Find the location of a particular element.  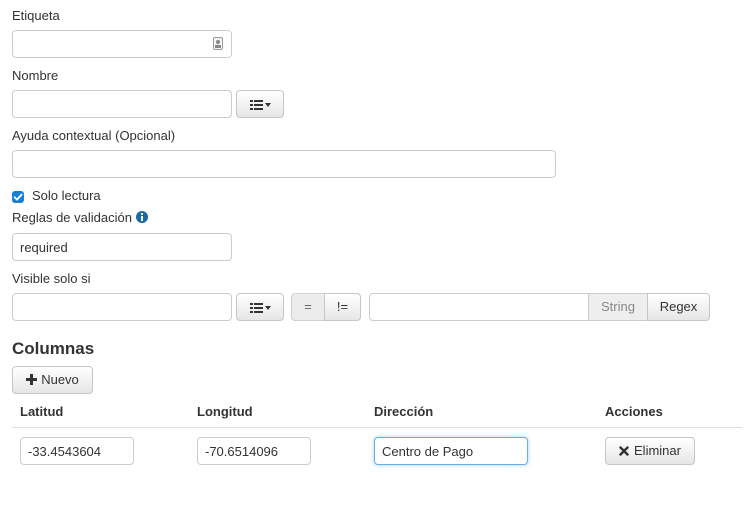

header-longitud: Longitud is located at coordinates (225, 411).